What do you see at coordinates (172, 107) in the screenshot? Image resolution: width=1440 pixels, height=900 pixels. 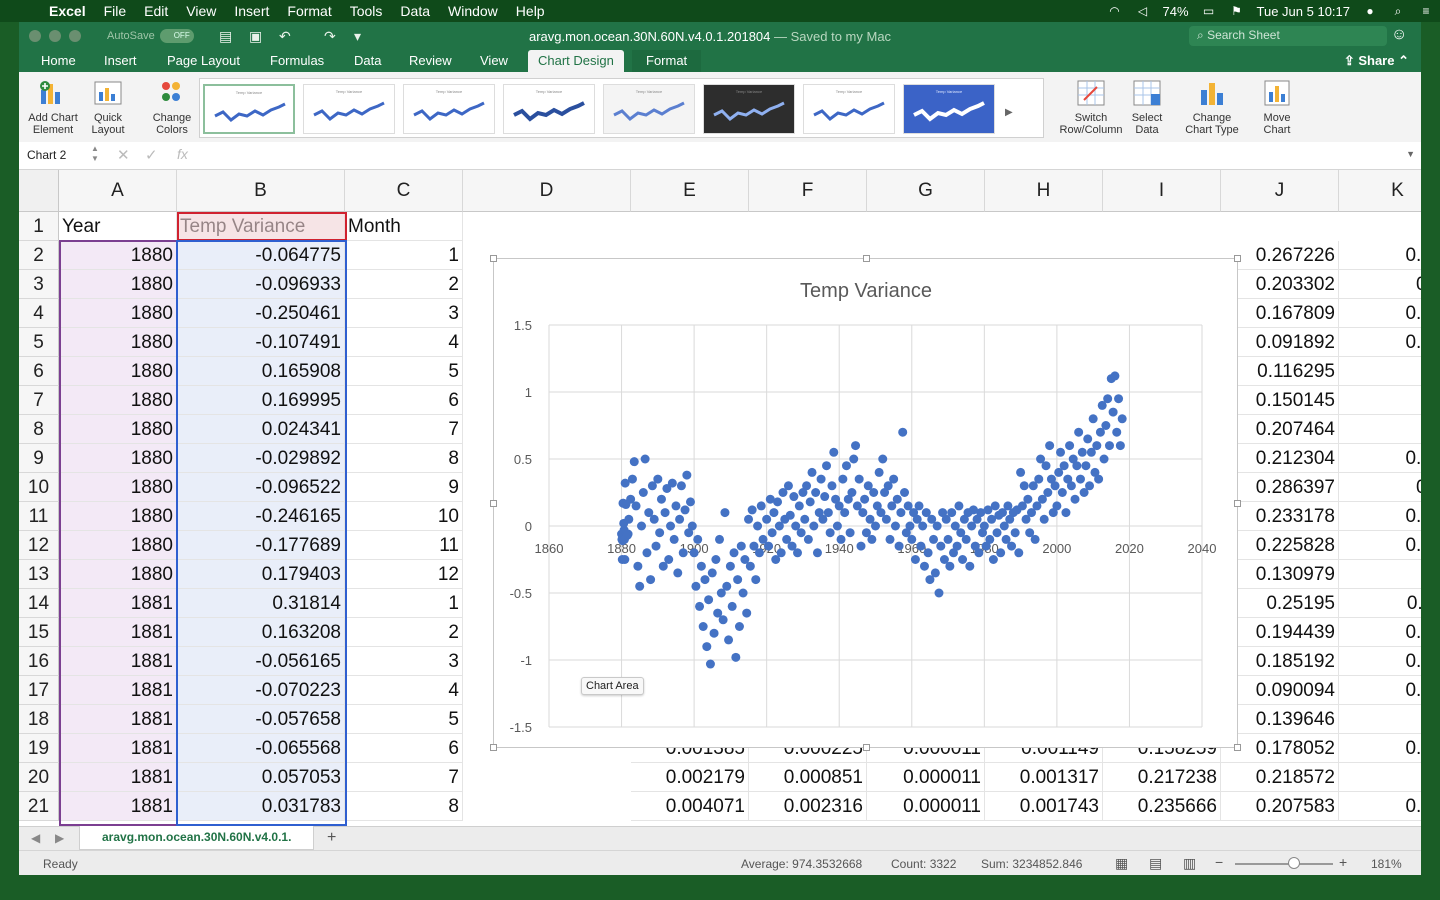 I see `change-colors-button: Change Colors` at bounding box center [172, 107].